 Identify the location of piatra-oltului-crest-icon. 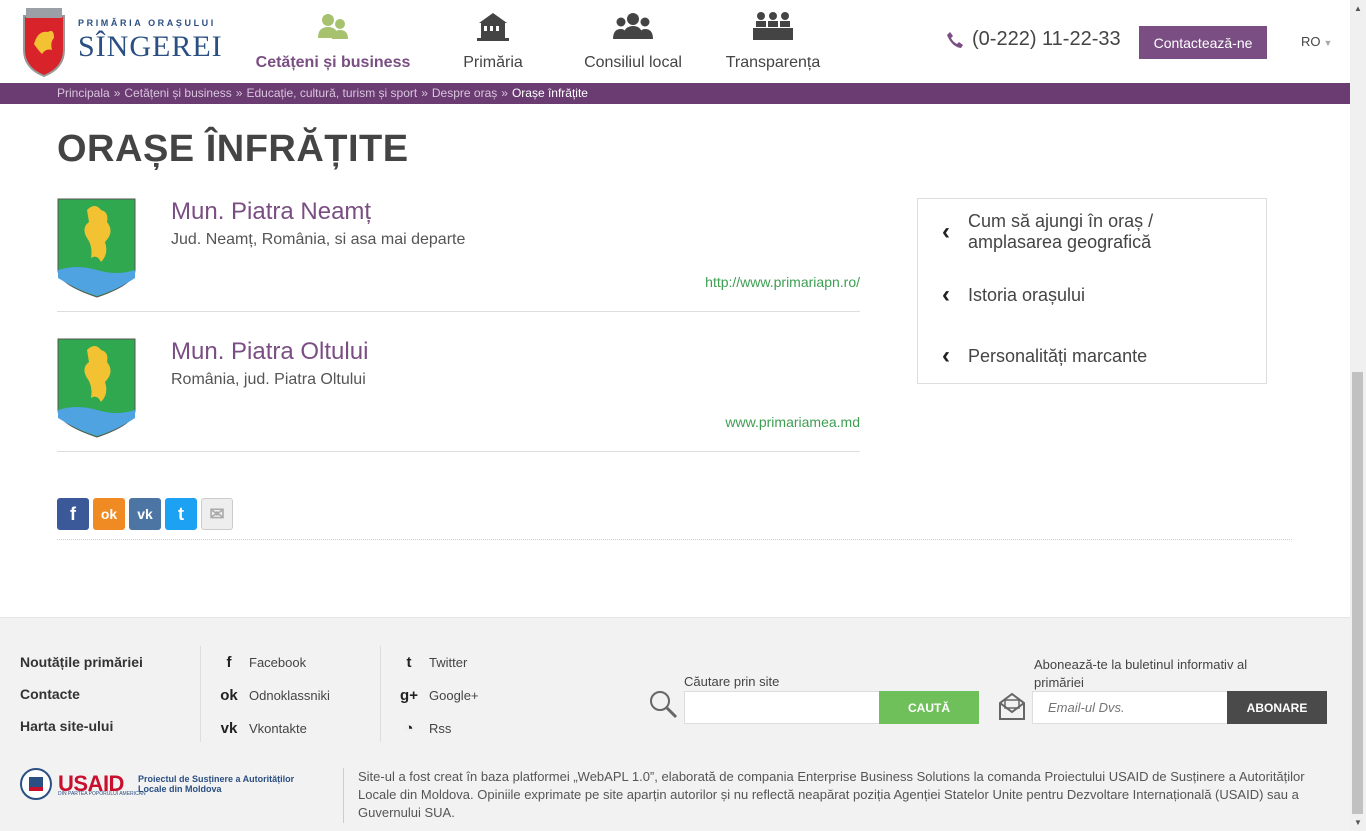
(96, 388).